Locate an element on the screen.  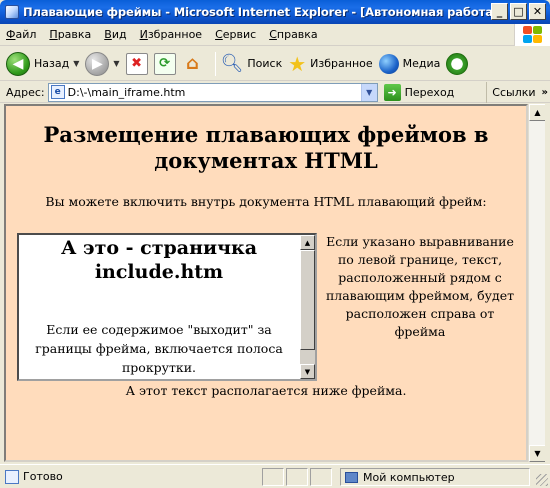
address-input: e D:\-\main_iframe.htm ▼ is located at coordinates (212, 92).